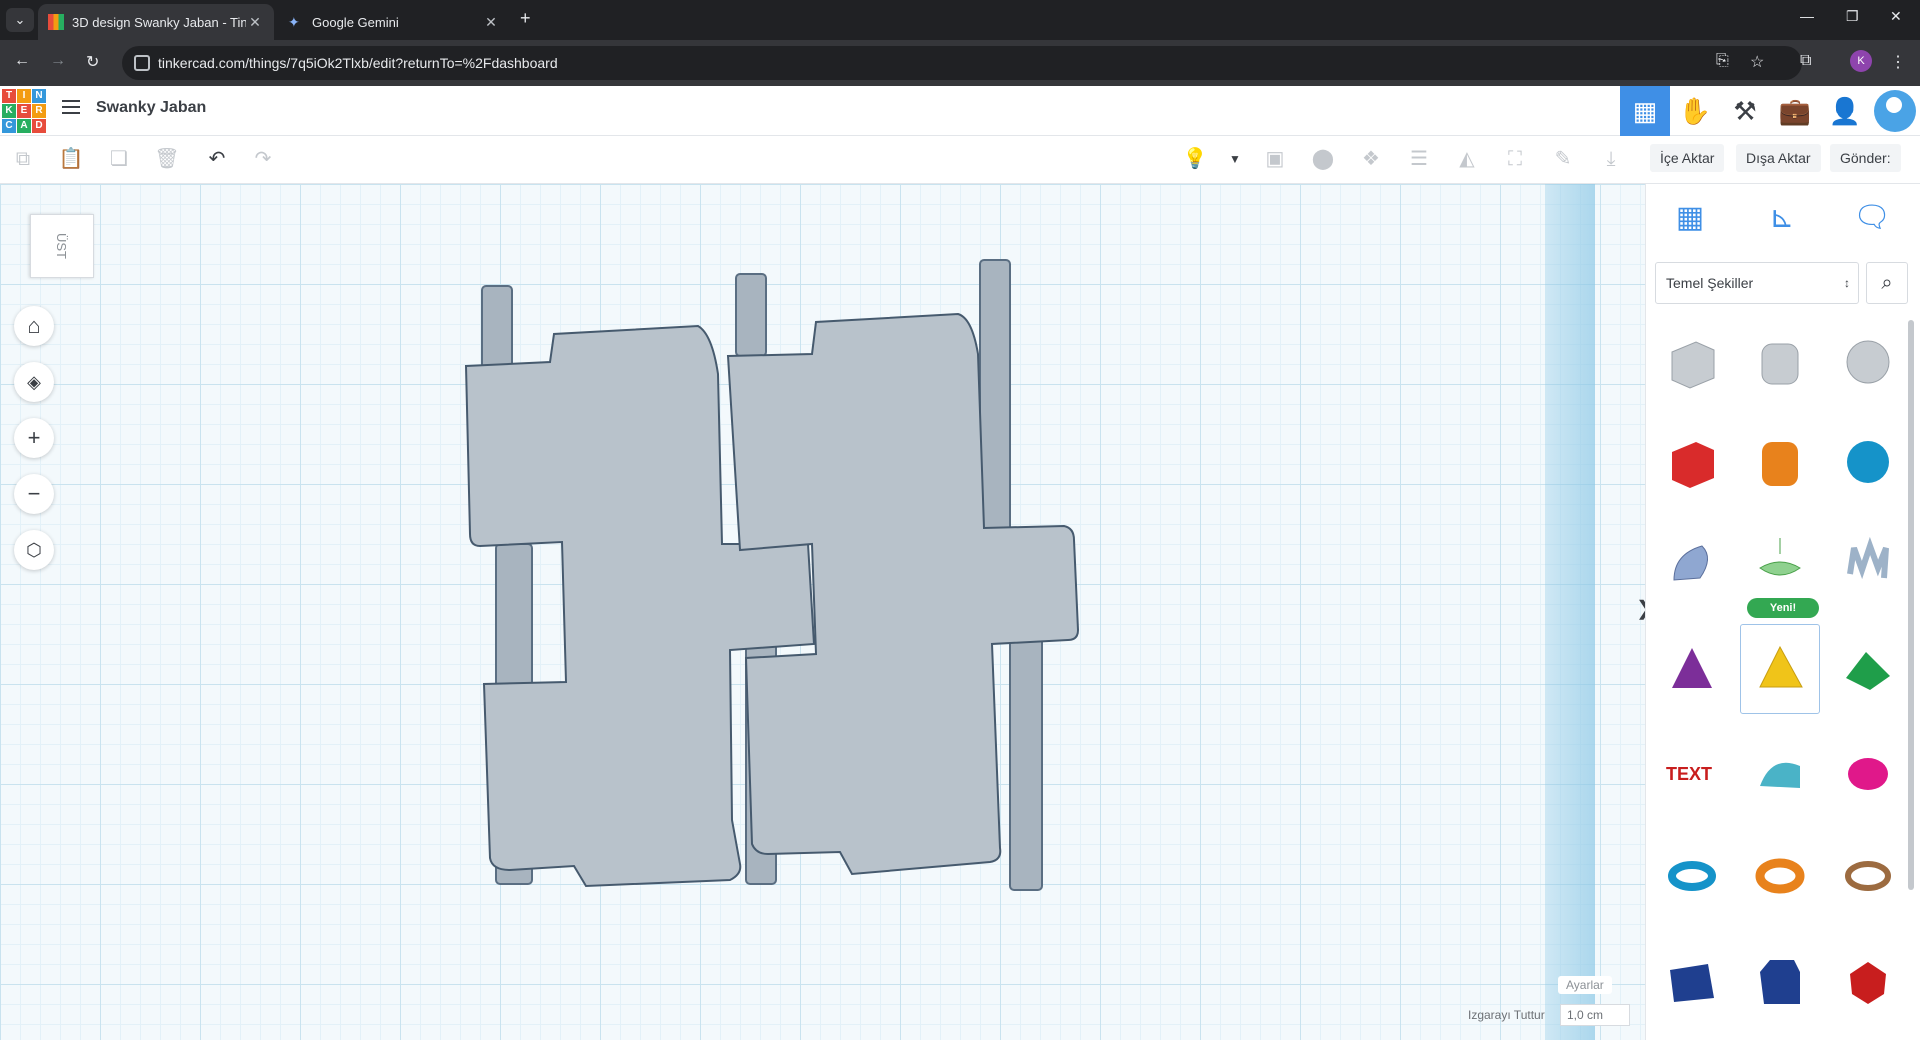 This screenshot has width=1920, height=1040. Describe the element at coordinates (1868, 562) in the screenshot. I see `text-3d-shape` at that location.